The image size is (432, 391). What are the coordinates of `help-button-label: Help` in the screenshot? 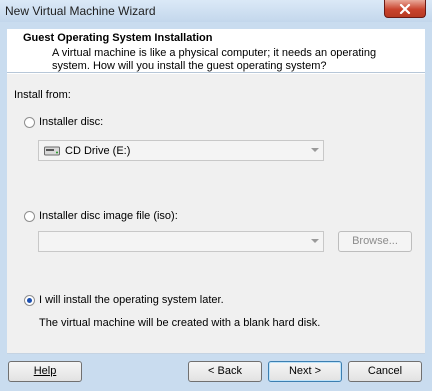 It's located at (45, 371).